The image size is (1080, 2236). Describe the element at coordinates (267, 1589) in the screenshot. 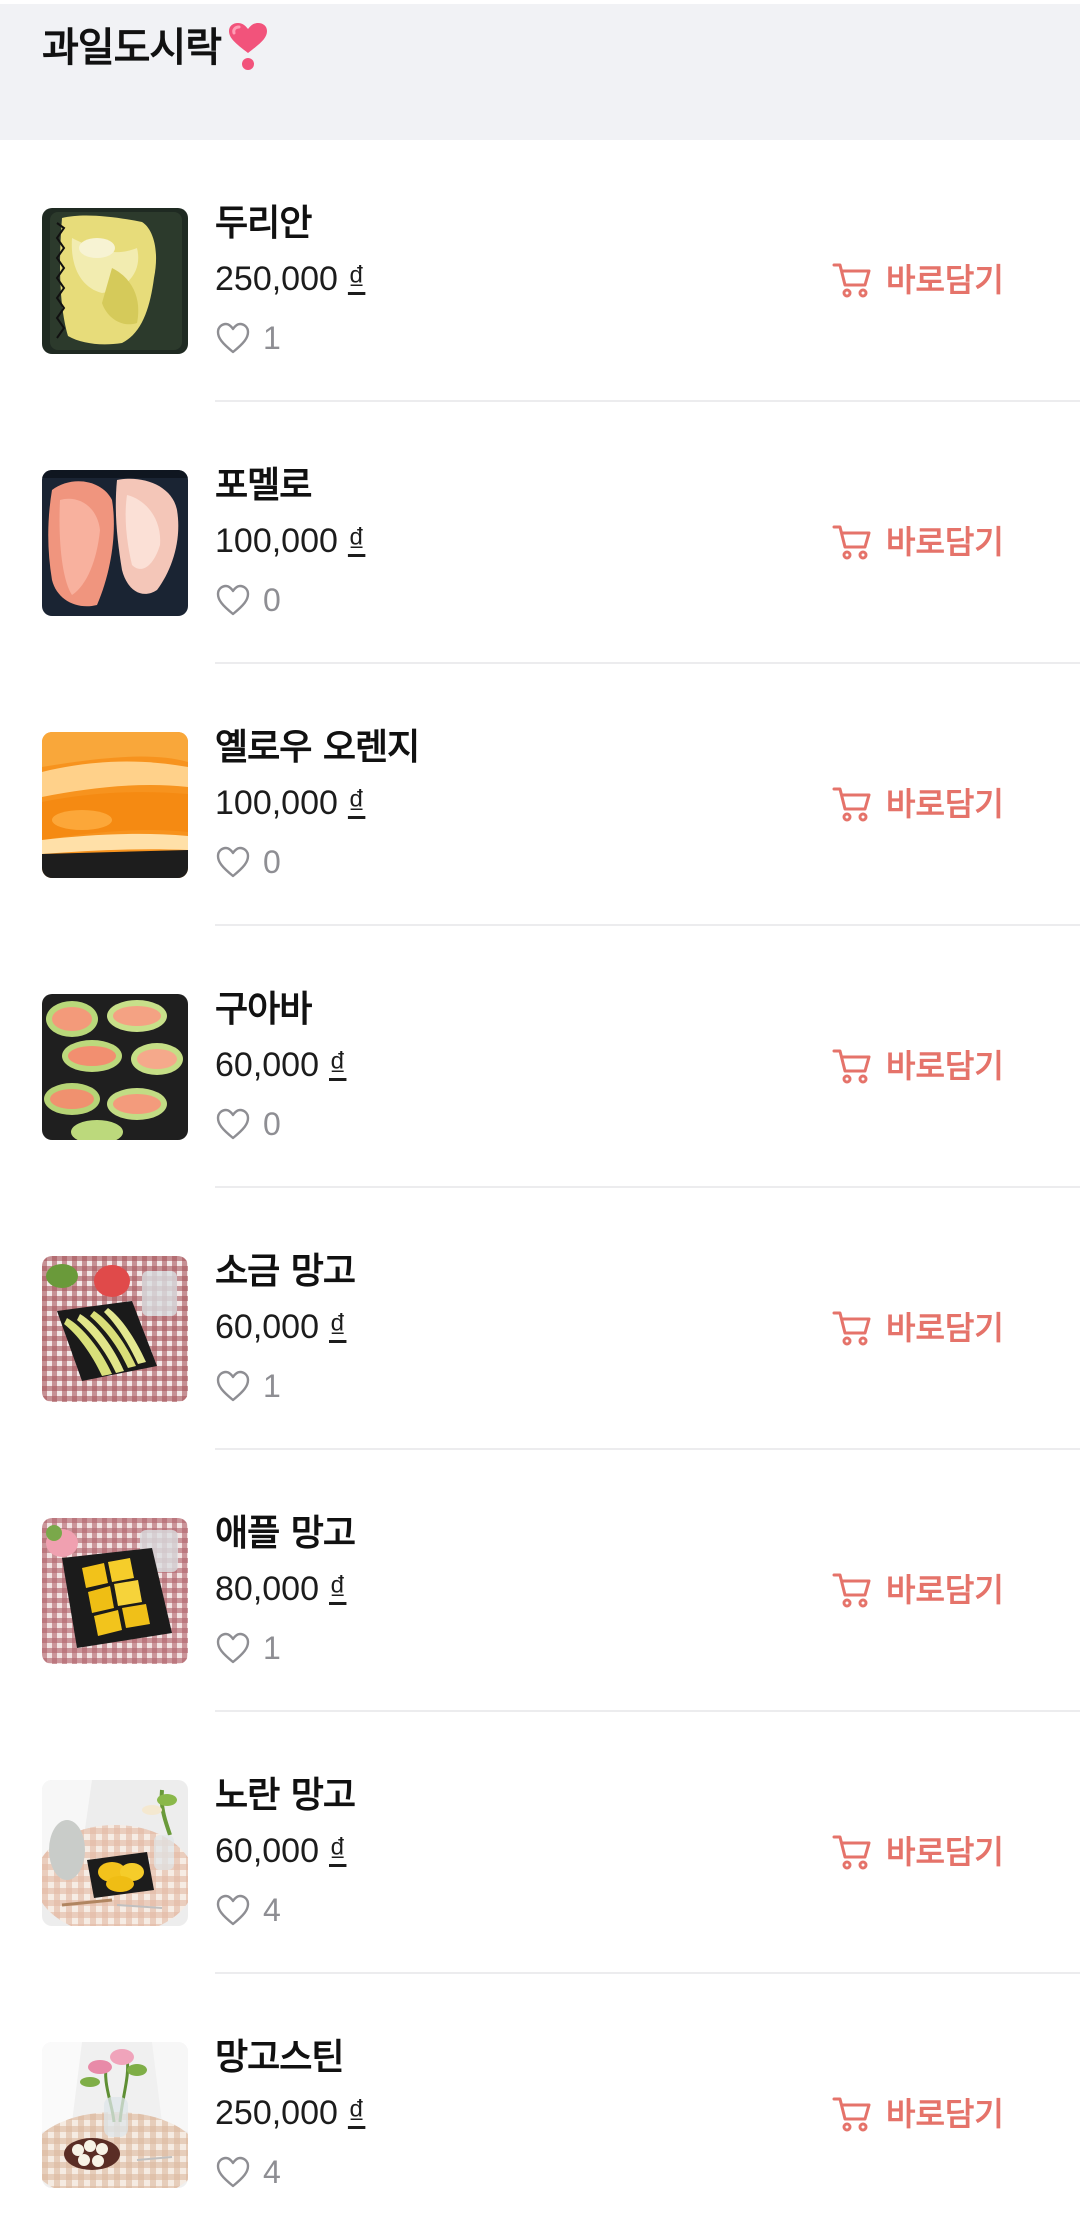

I see `price-value: 80,000` at that location.